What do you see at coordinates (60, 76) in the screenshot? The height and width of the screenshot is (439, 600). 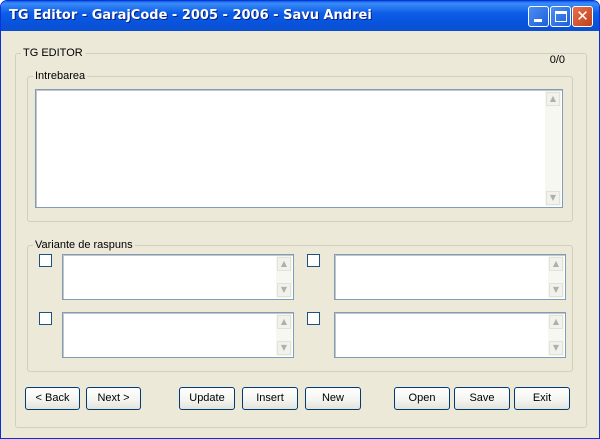 I see `question-legend: Intrebarea` at bounding box center [60, 76].